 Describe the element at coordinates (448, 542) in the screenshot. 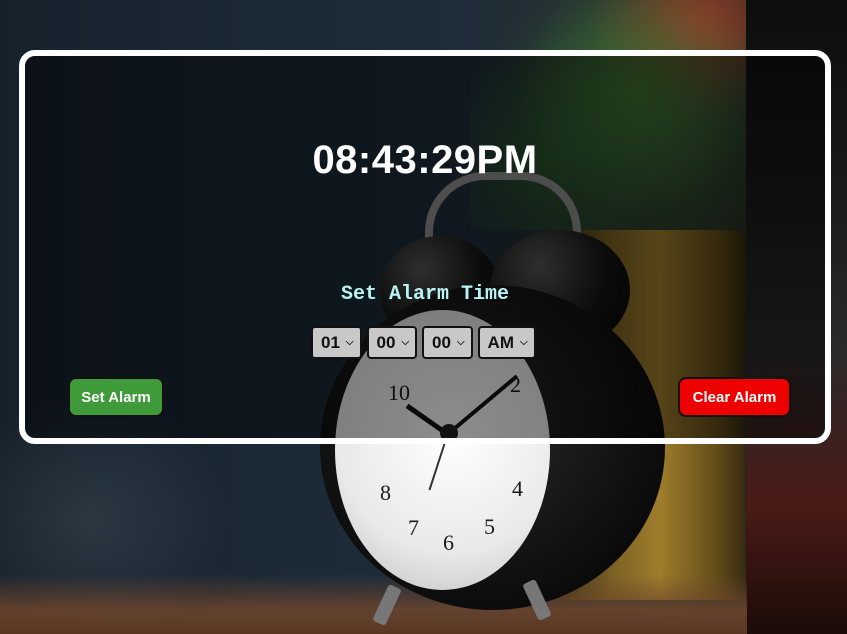

I see `clock-numeral: 6` at that location.